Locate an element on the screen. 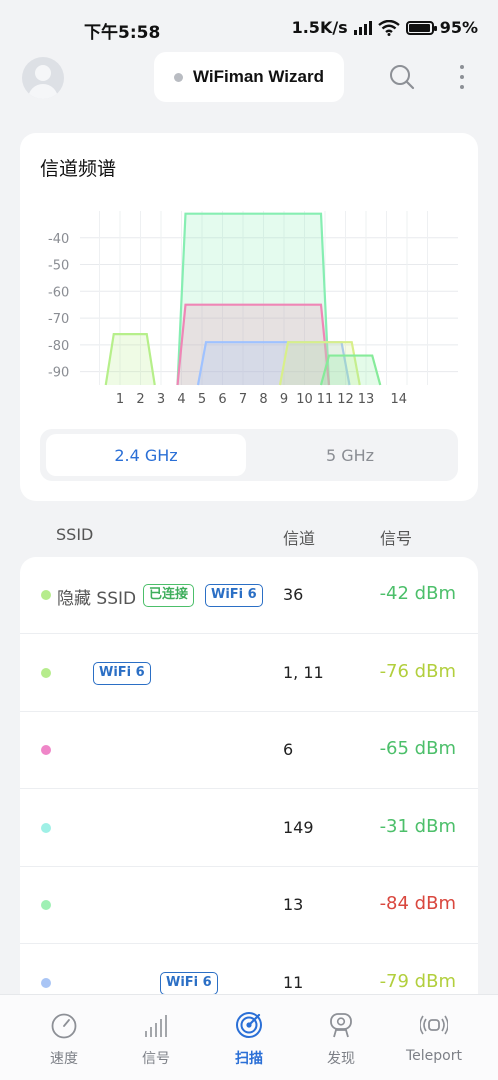  network-signal: -76 dBm is located at coordinates (417, 671).